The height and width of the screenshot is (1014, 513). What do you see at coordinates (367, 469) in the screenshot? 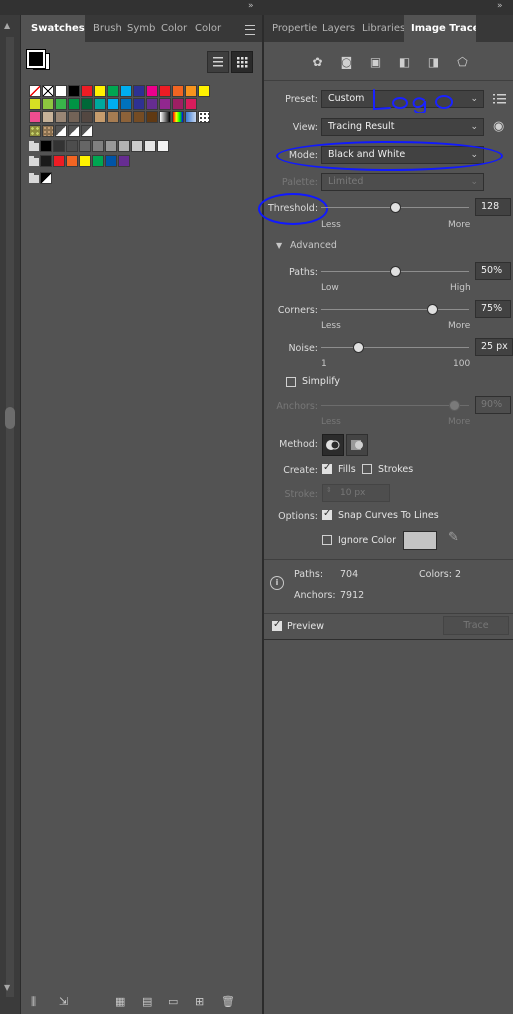
I see `strokes-checkbox` at bounding box center [367, 469].